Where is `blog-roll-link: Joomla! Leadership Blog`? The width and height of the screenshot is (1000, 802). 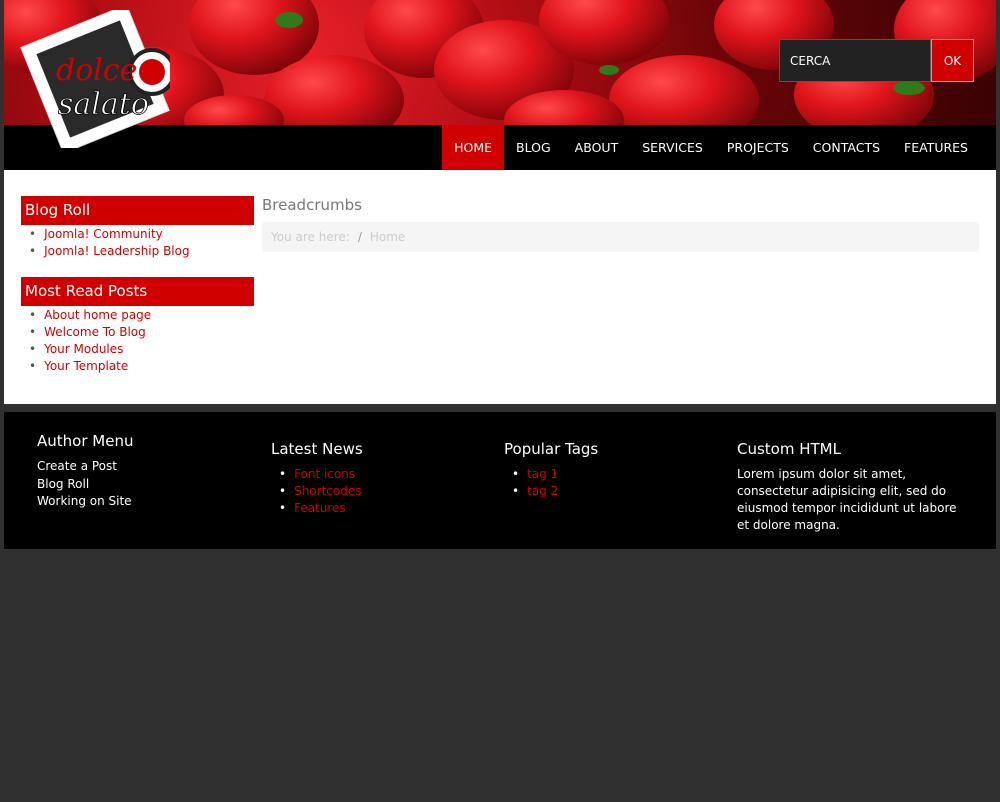 blog-roll-link: Joomla! Leadership Blog is located at coordinates (141, 251).